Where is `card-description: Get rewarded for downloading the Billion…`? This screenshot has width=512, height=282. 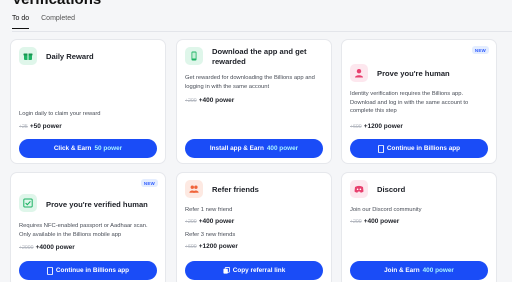
card-description: Get rewarded for downloading the Billion… is located at coordinates (250, 82).